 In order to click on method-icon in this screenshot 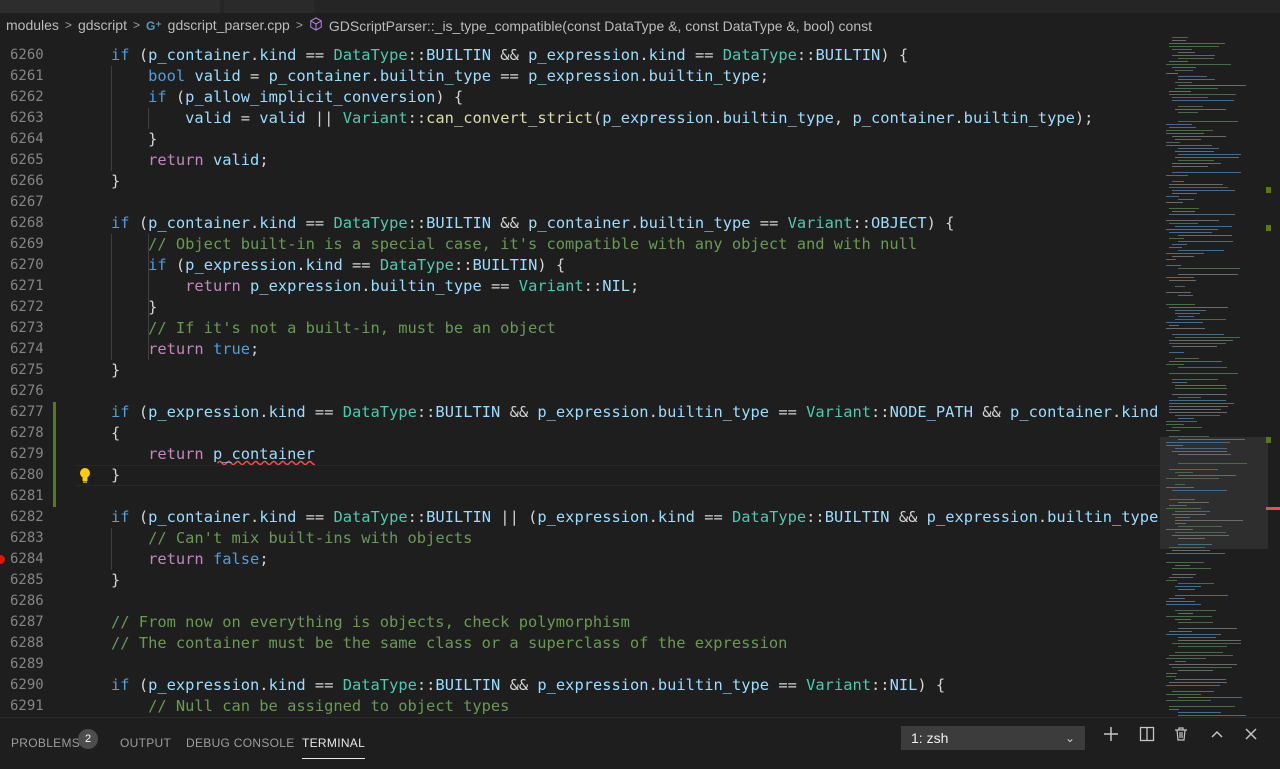, I will do `click(316, 25)`.